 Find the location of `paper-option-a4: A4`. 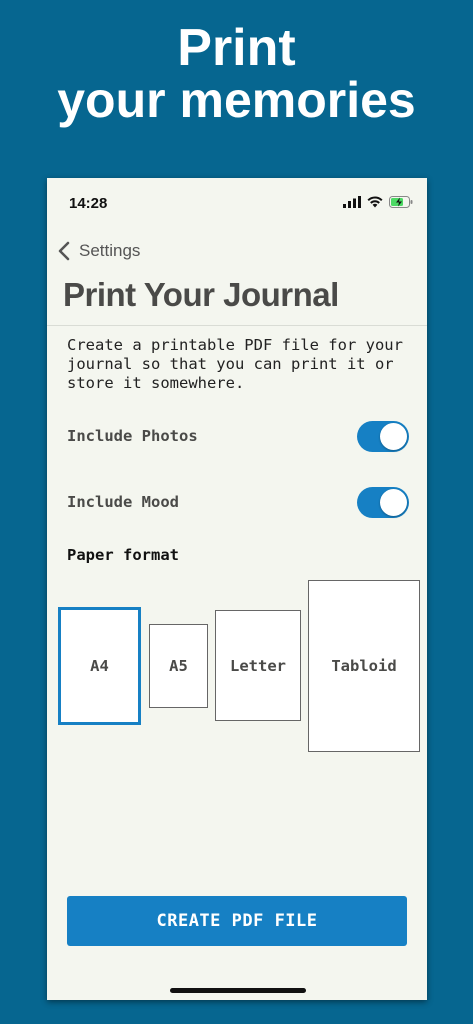

paper-option-a4: A4 is located at coordinates (99, 666).